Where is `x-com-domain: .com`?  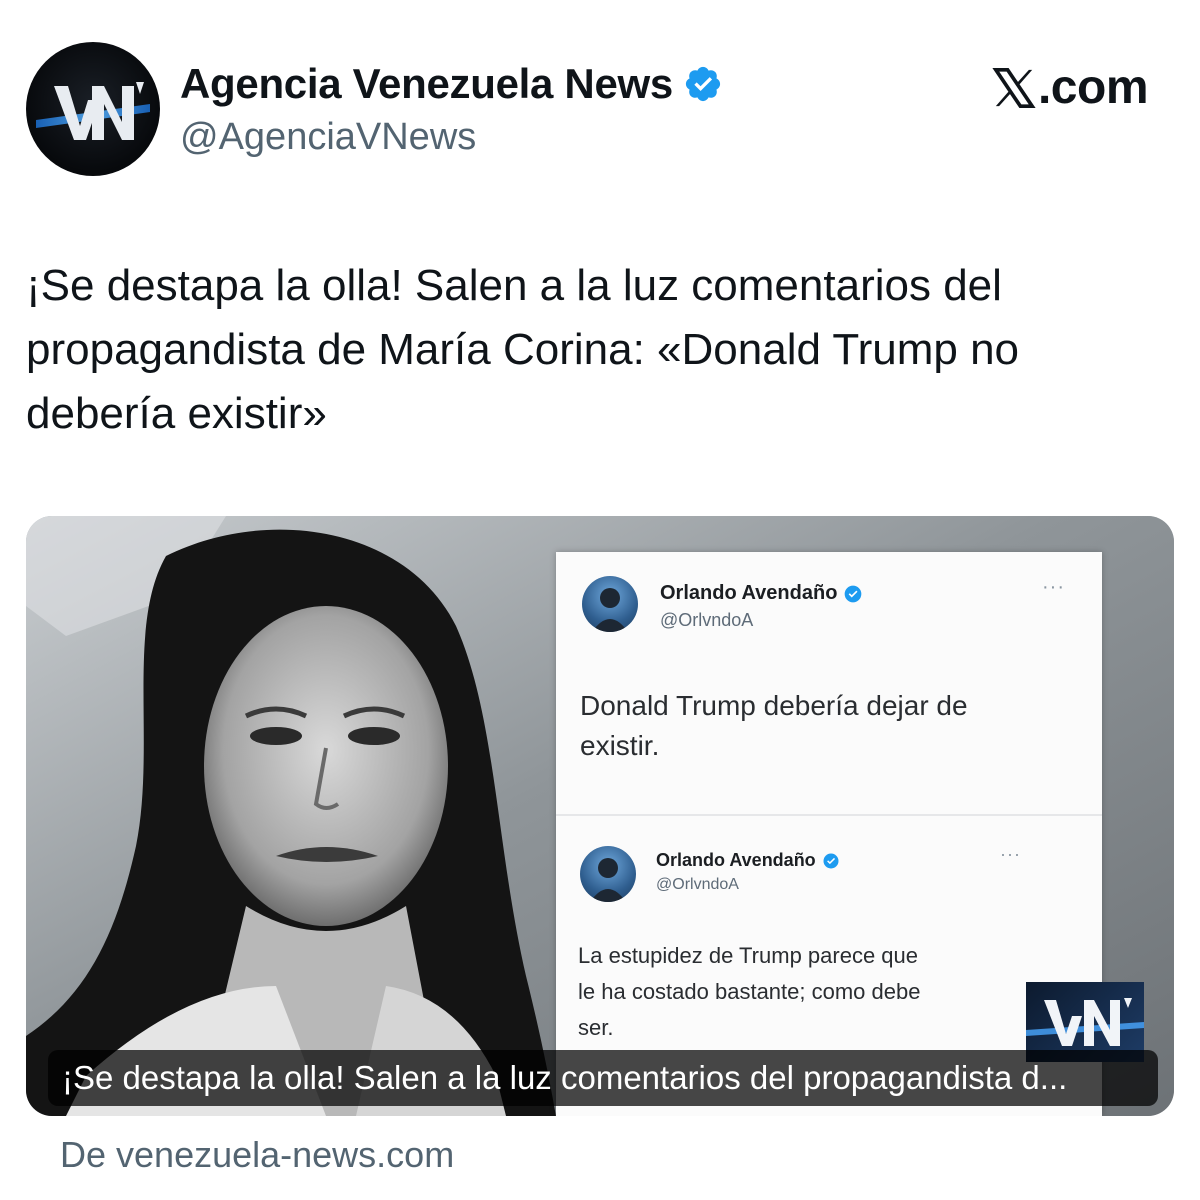 x-com-domain: .com is located at coordinates (1093, 87).